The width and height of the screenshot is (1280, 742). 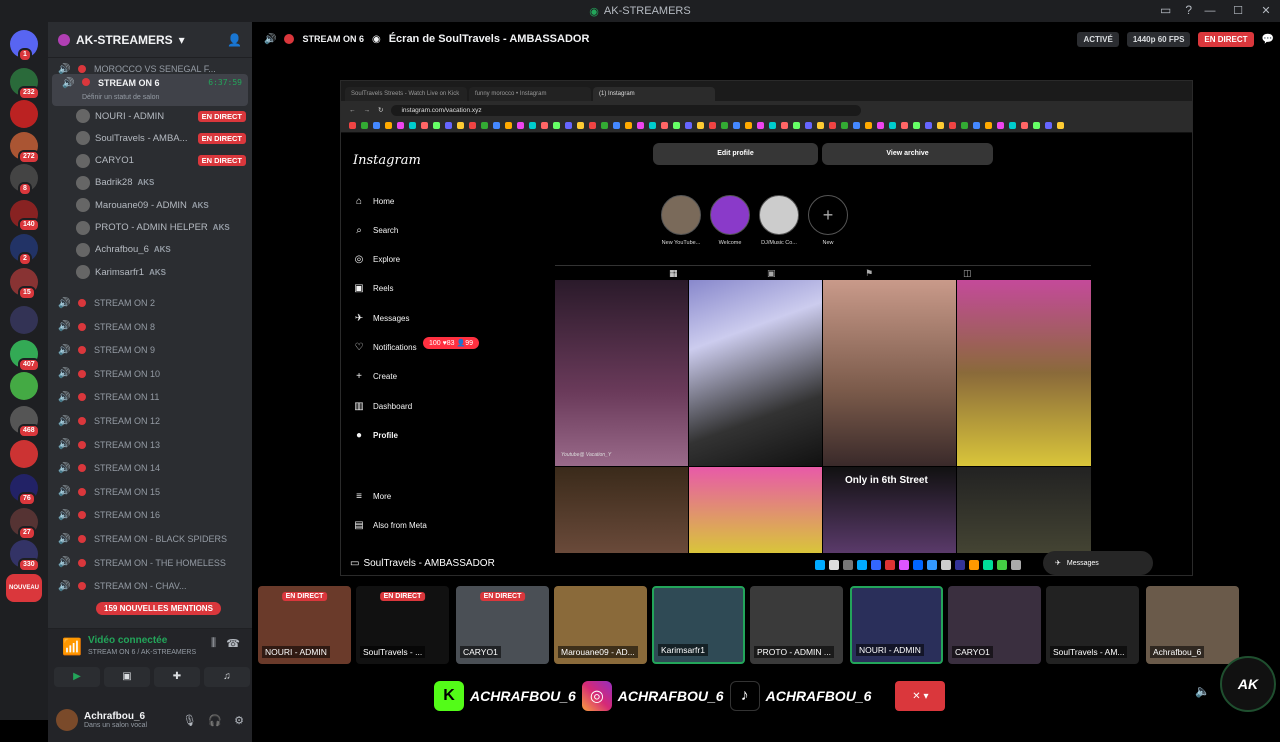 What do you see at coordinates (889, 510) in the screenshot?
I see `post-tile: Only in 6th Street` at bounding box center [889, 510].